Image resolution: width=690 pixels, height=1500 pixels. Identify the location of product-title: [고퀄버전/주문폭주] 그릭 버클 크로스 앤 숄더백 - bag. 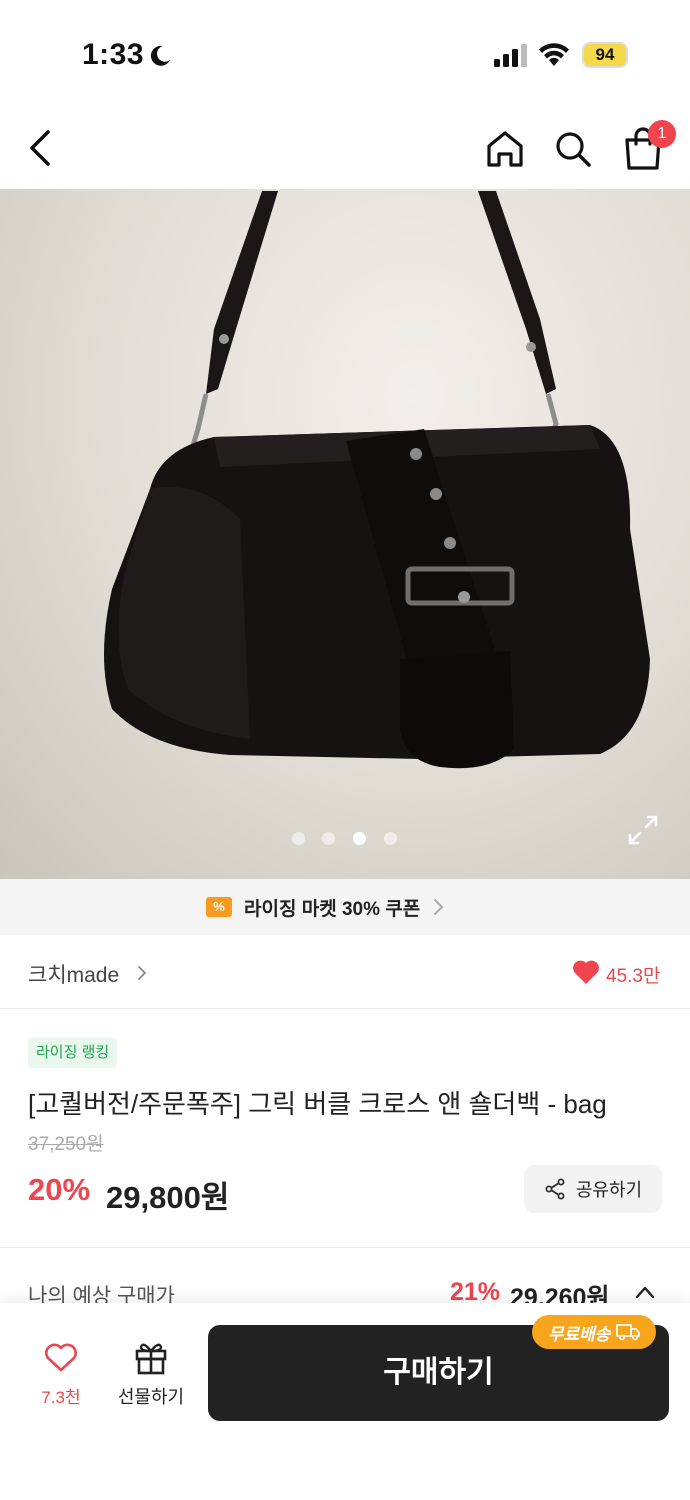
(317, 1104).